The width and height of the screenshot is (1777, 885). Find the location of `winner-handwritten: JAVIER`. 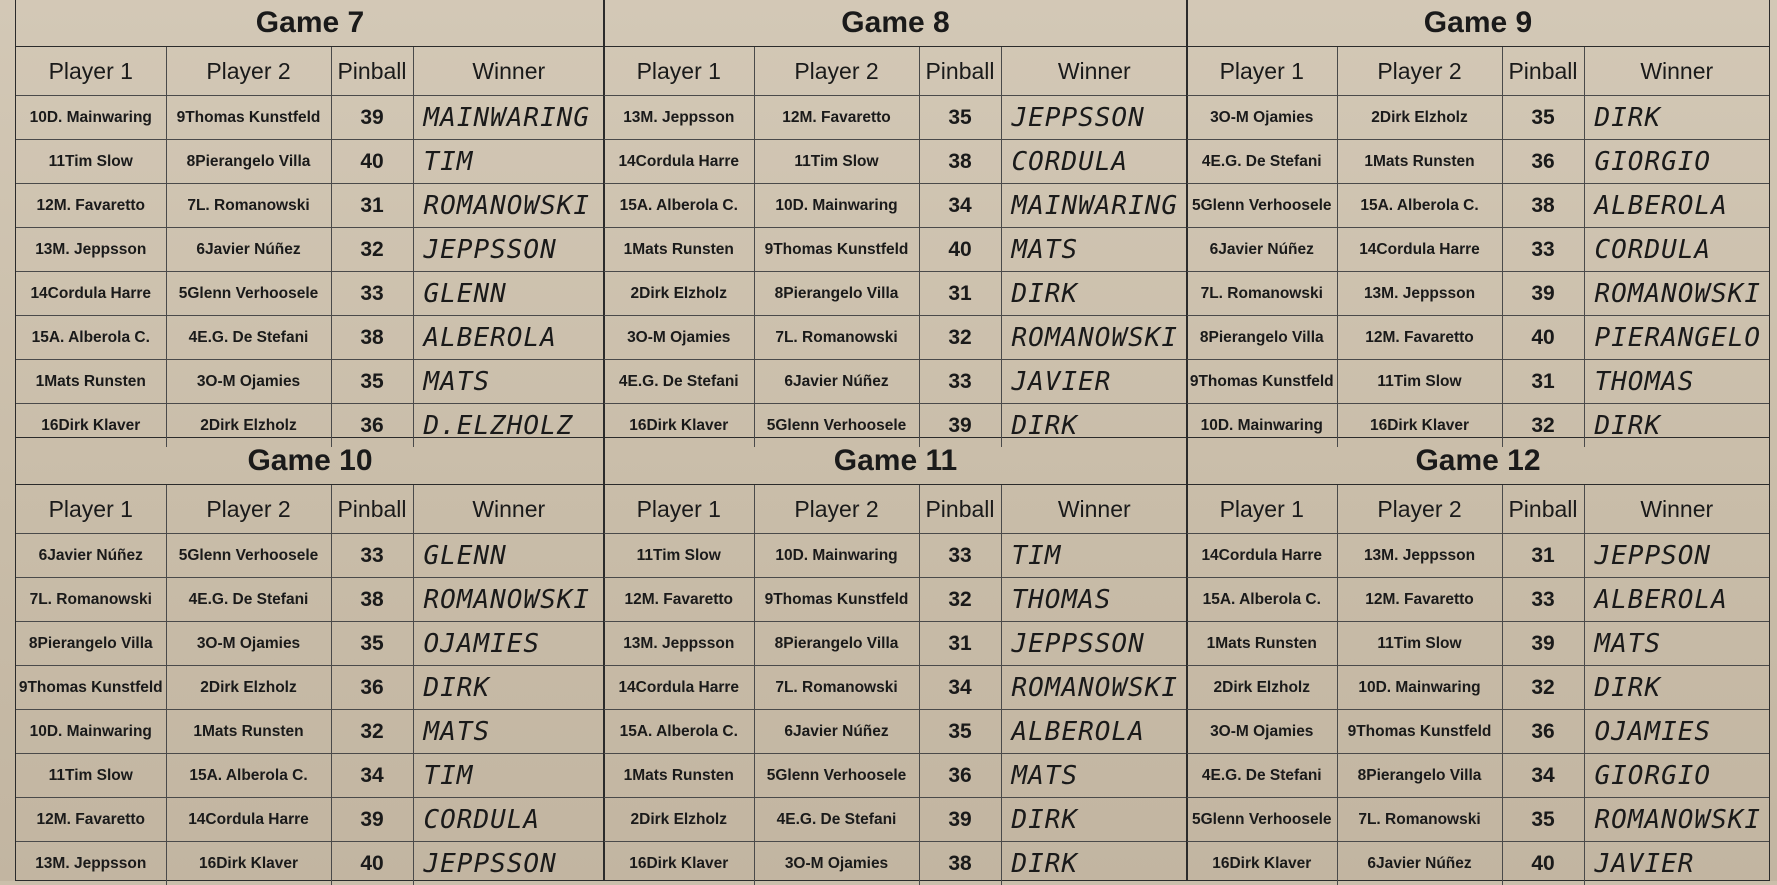

winner-handwritten: JAVIER is located at coordinates (1094, 382).